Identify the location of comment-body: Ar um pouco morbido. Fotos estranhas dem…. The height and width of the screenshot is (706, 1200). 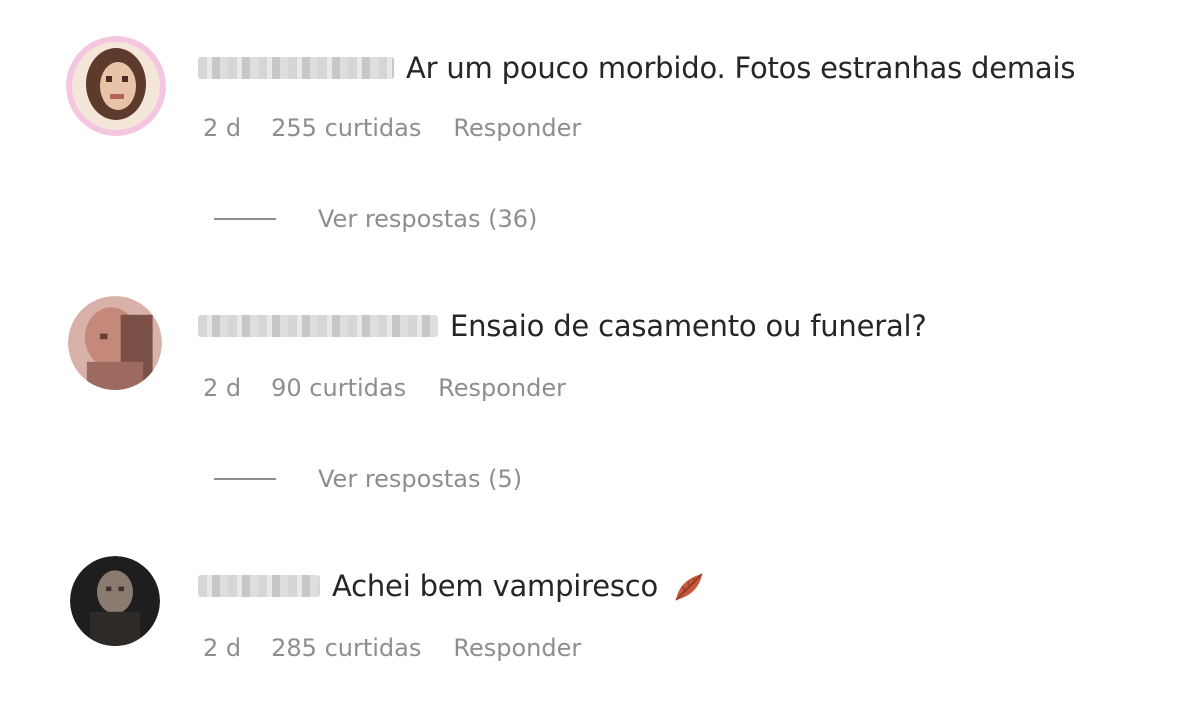
(636, 68).